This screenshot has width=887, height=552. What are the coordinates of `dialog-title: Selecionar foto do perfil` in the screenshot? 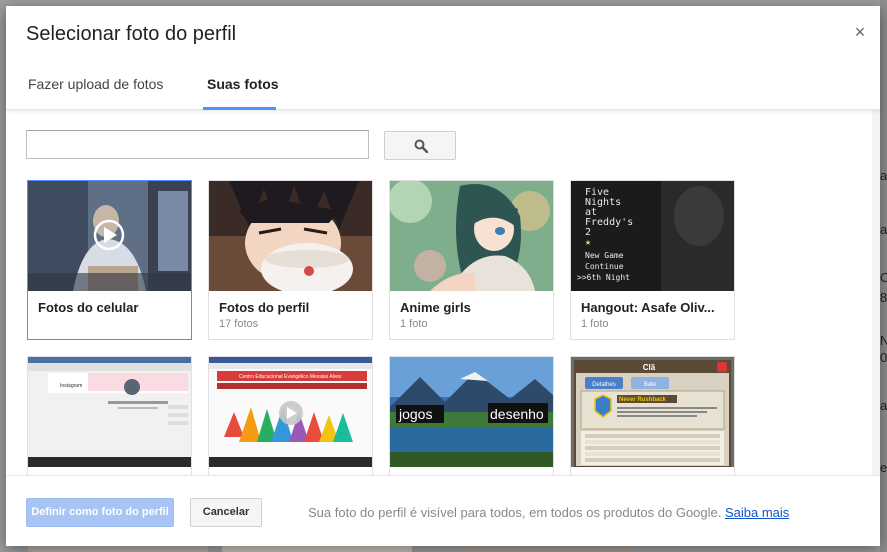 It's located at (131, 34).